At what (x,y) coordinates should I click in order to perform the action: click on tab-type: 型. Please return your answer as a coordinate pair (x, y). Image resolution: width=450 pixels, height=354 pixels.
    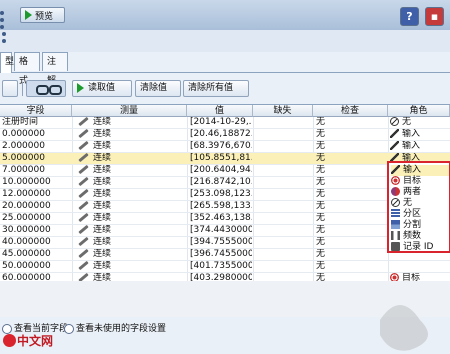
    Looking at the image, I should click on (7, 62).